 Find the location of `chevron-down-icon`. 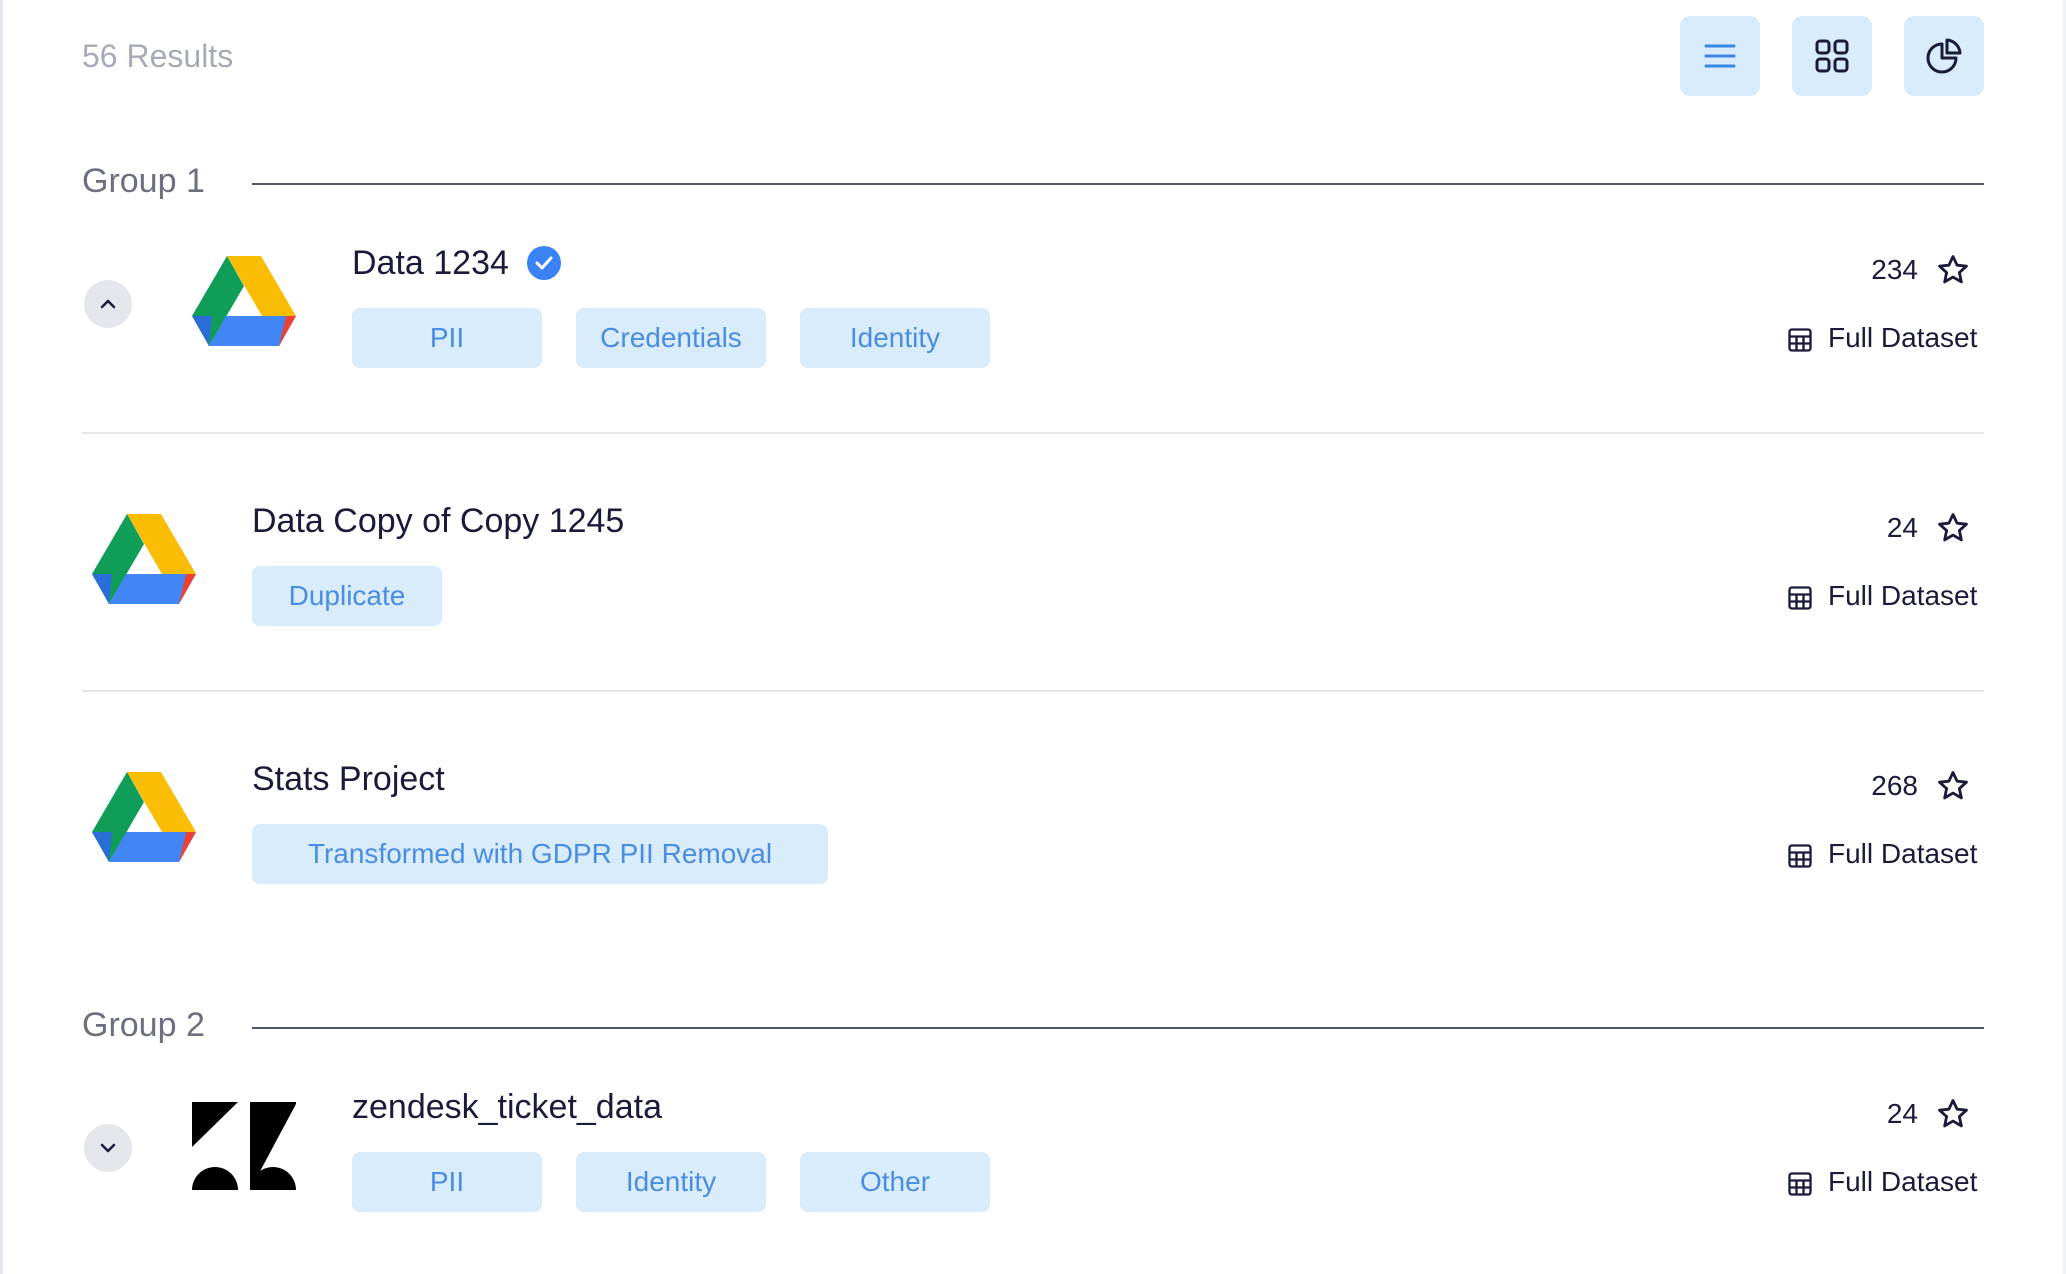

chevron-down-icon is located at coordinates (108, 1148).